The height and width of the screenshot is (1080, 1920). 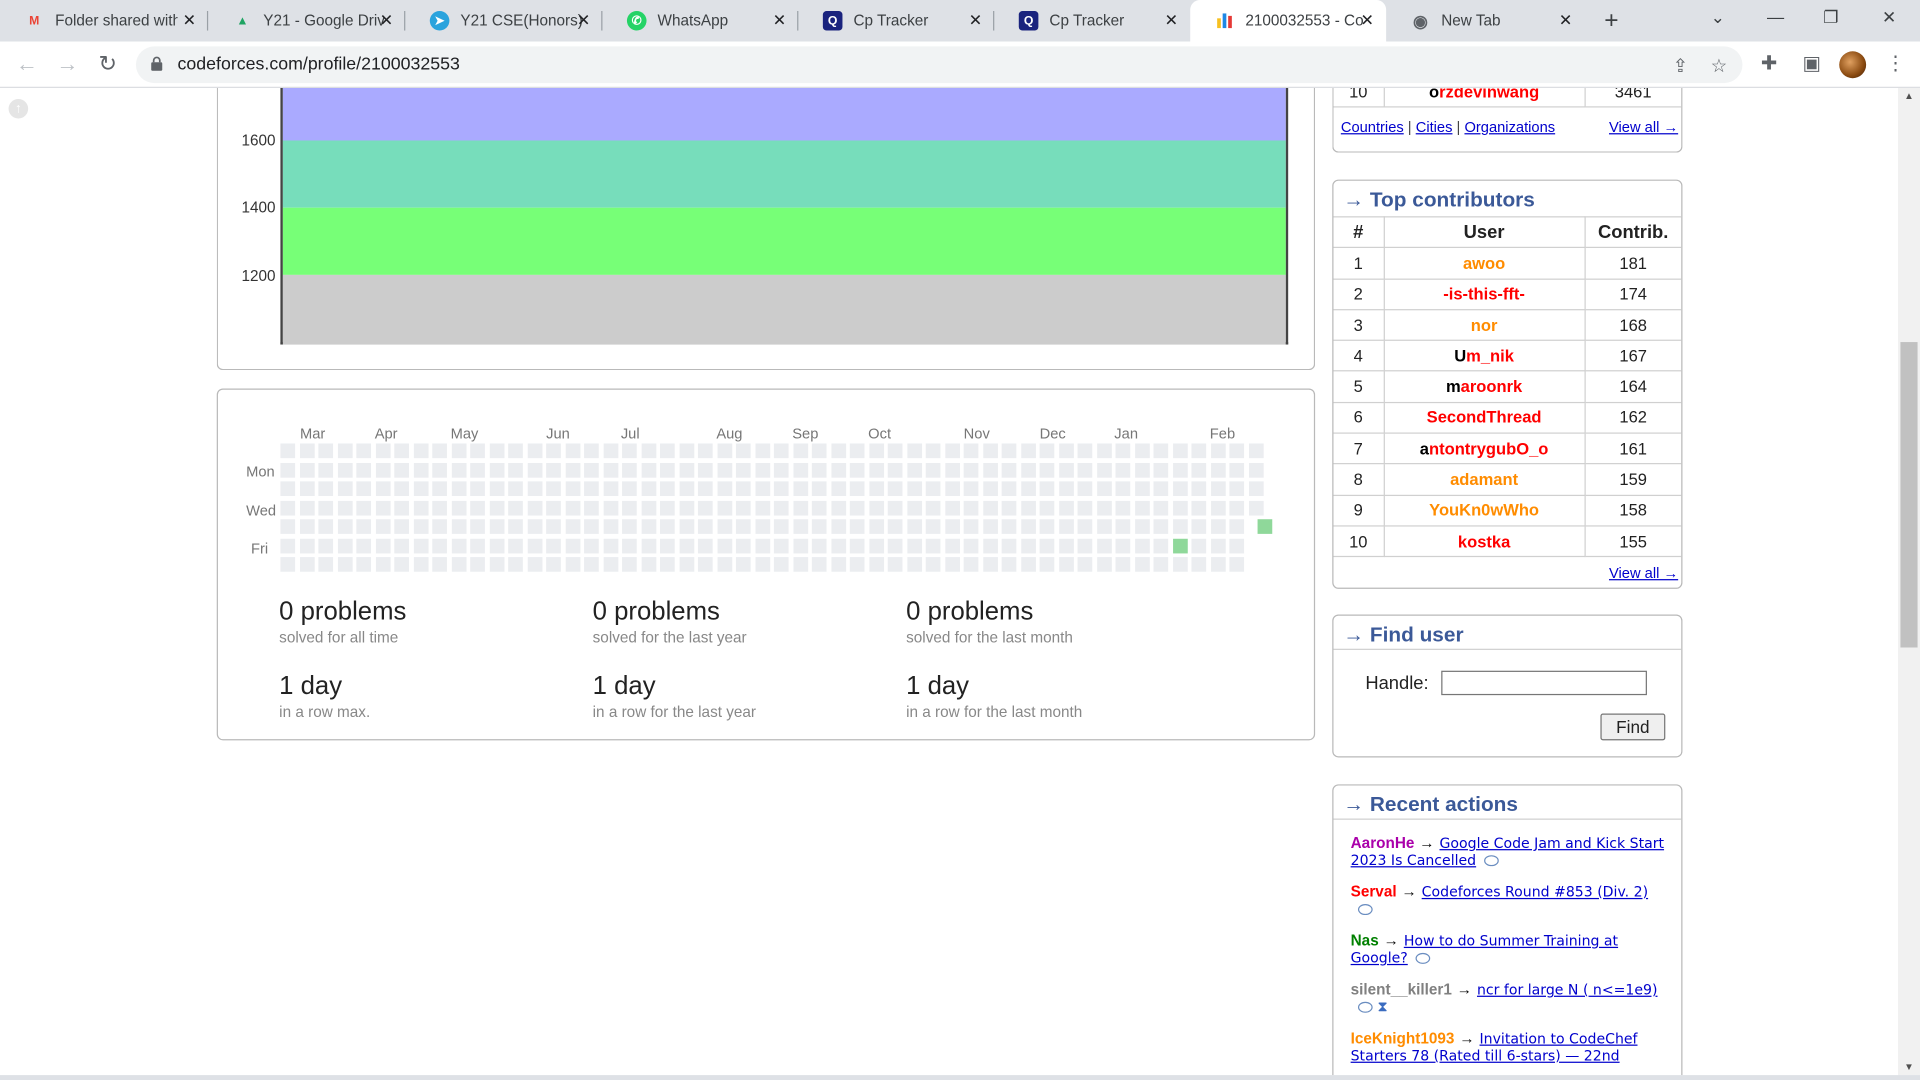 I want to click on recent-action-user: Serval, so click(x=1374, y=891).